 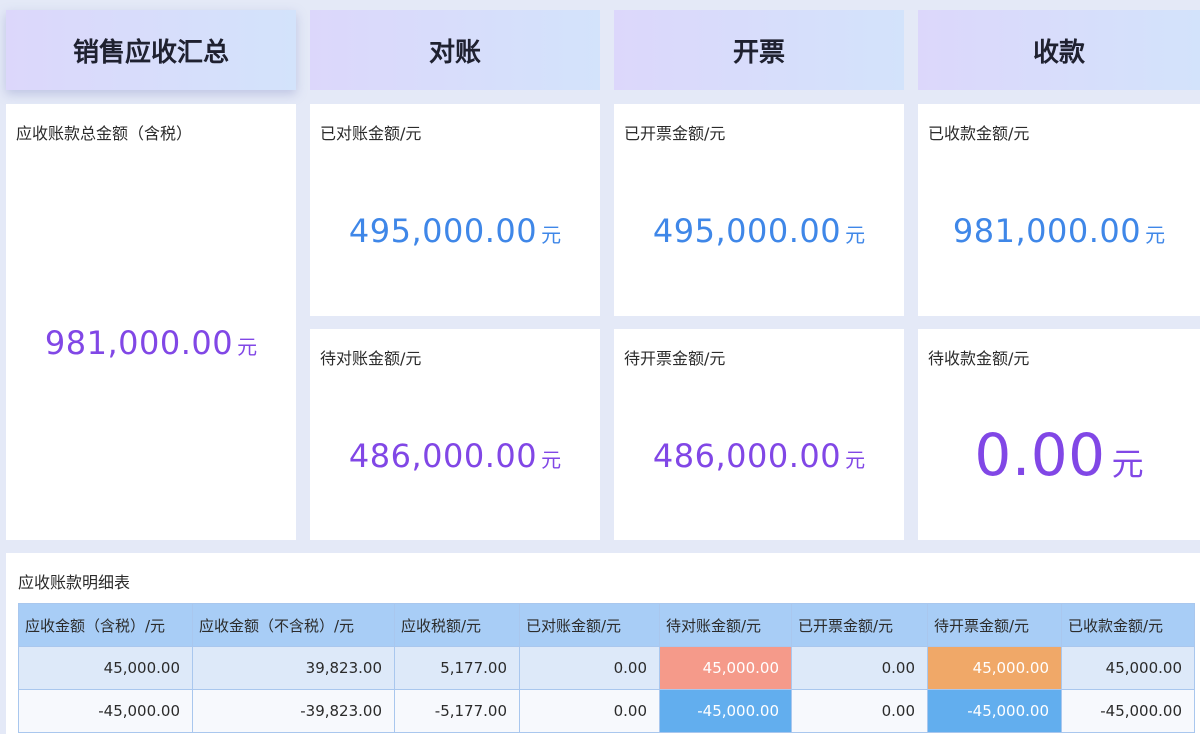 I want to click on pending-invoice-card: 待开票金额/元 486,000.00 元, so click(x=759, y=434).